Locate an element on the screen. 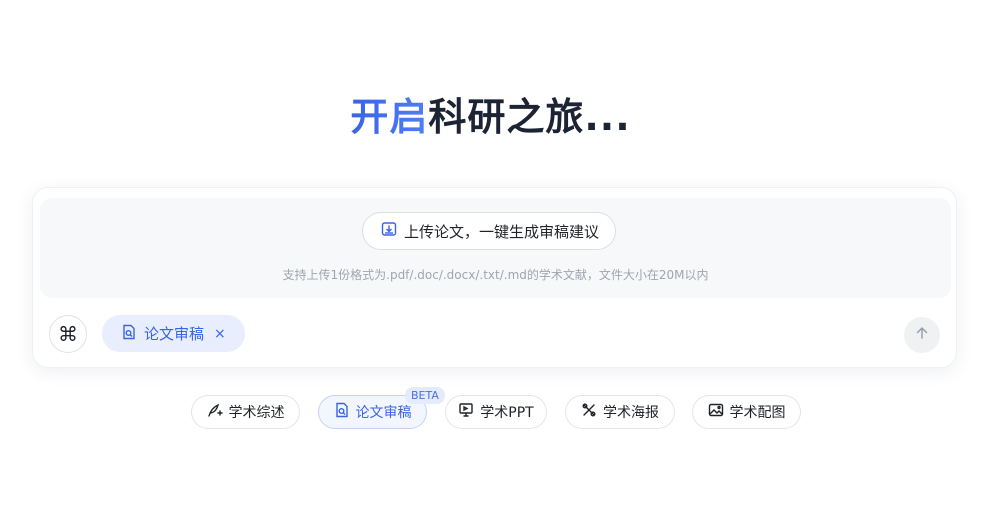 The width and height of the screenshot is (981, 517). mode-chip: 论文审稿 × is located at coordinates (173, 333).